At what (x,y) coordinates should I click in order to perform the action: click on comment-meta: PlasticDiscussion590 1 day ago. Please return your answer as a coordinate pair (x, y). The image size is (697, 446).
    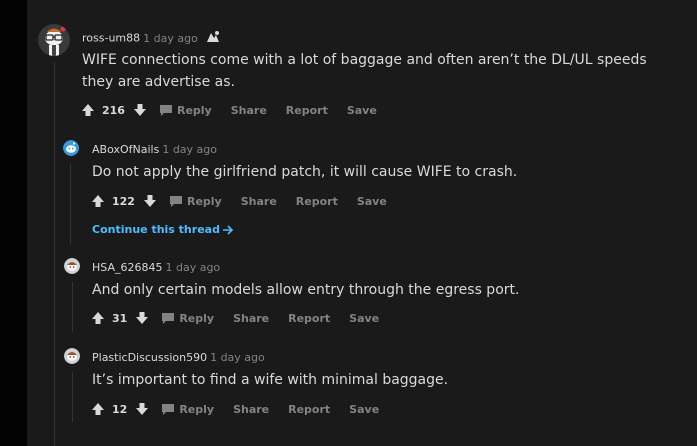
    Looking at the image, I should click on (178, 357).